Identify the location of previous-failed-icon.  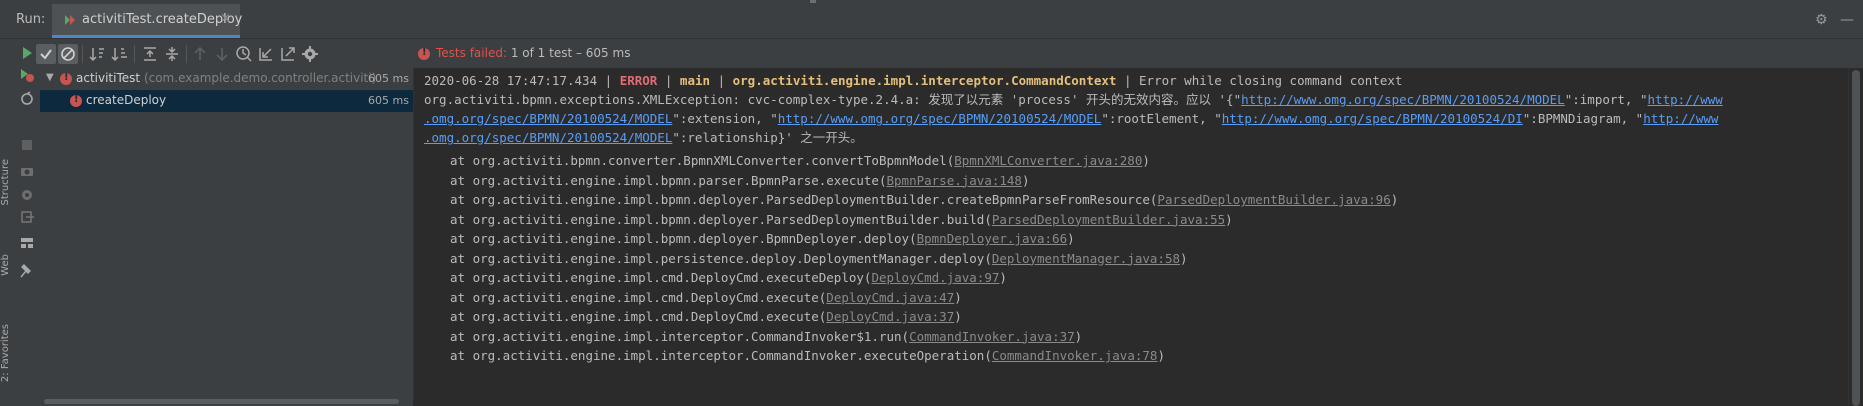
(200, 54).